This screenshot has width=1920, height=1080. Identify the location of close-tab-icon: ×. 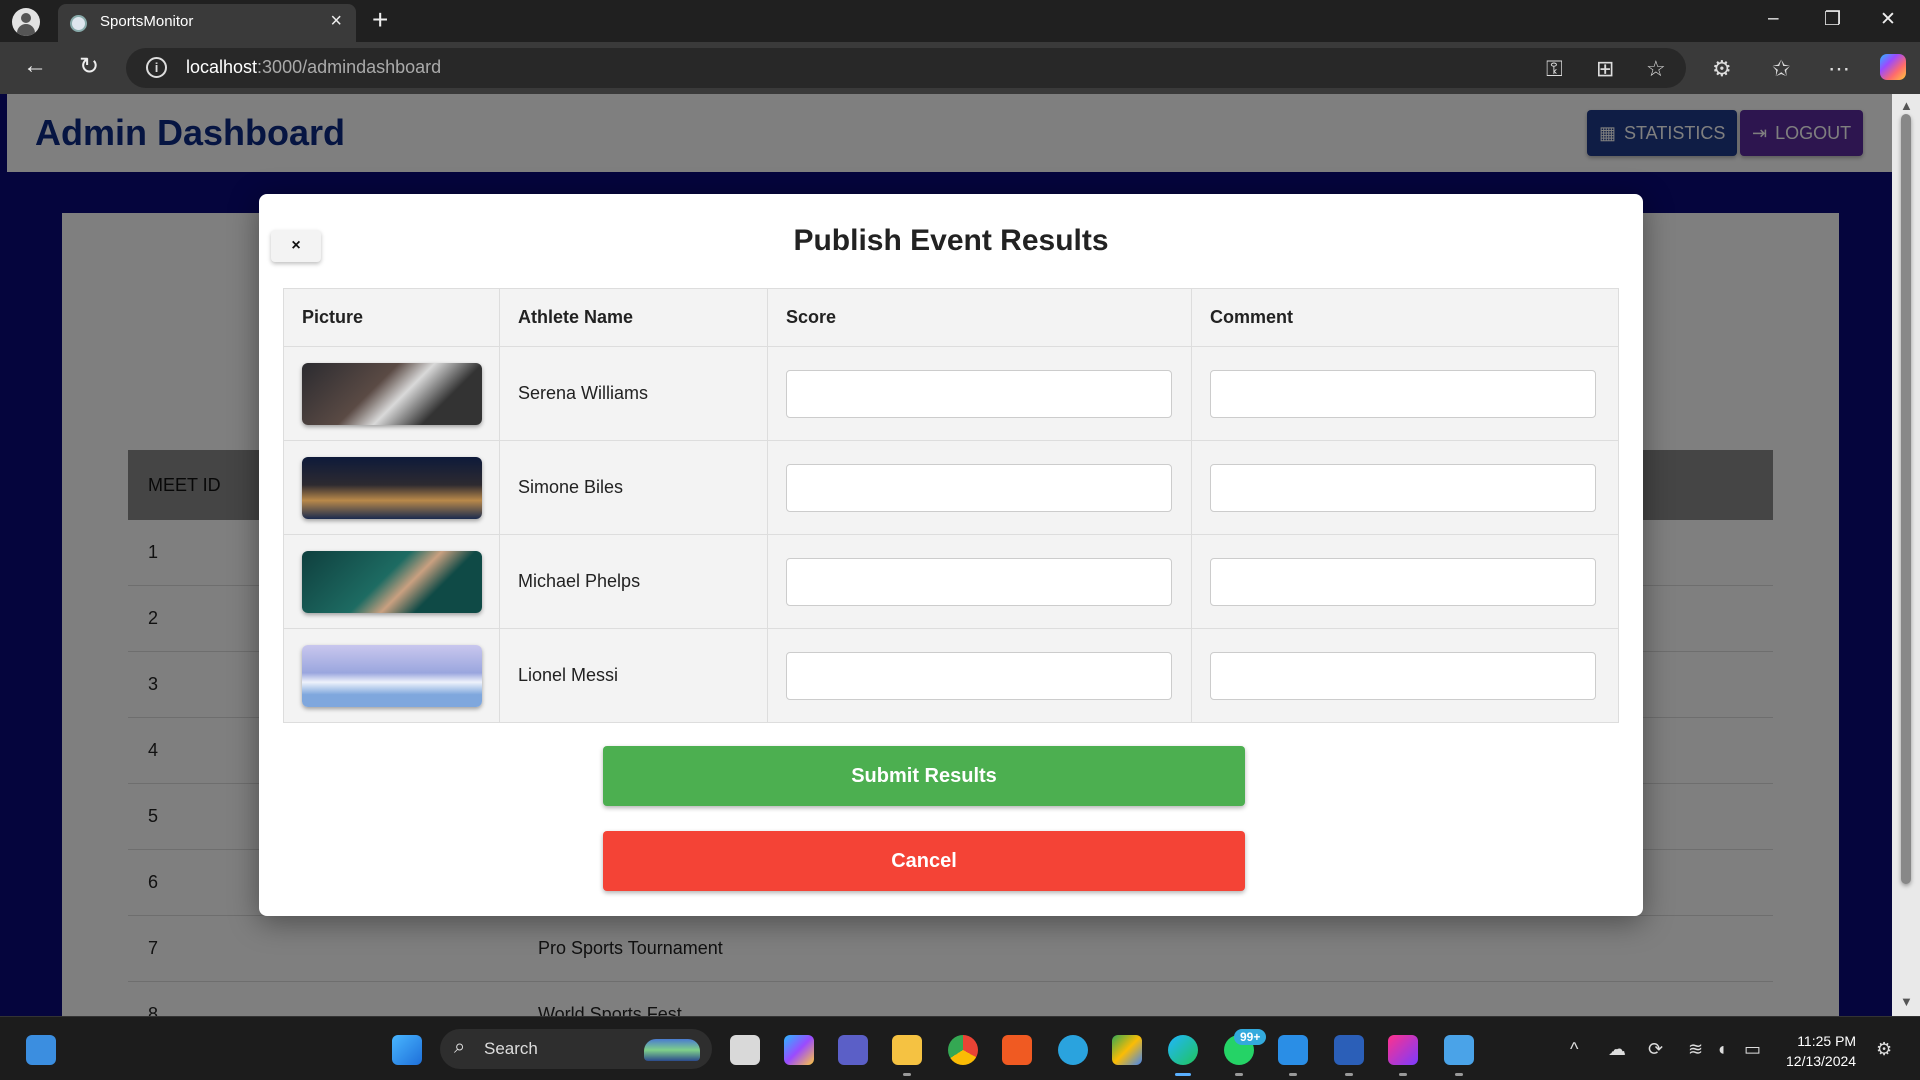
(336, 21).